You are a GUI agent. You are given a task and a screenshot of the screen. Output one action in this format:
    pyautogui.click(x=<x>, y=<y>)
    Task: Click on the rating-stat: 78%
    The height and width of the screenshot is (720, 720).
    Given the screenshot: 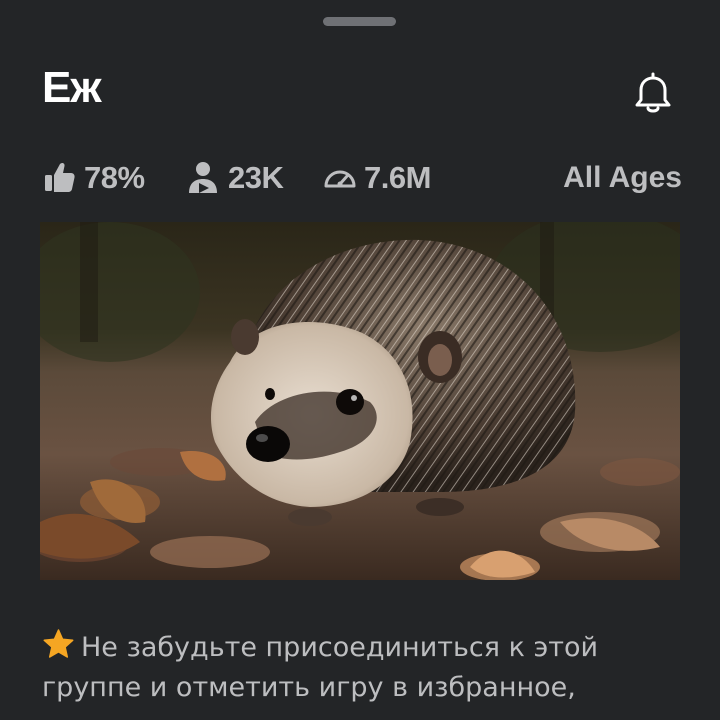 What is the action you would take?
    pyautogui.click(x=93, y=178)
    